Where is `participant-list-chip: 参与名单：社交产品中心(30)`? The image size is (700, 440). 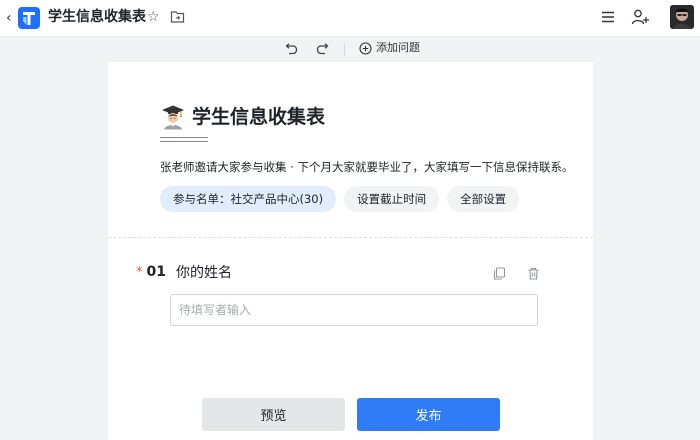
participant-list-chip: 参与名单：社交产品中心(30) is located at coordinates (248, 199).